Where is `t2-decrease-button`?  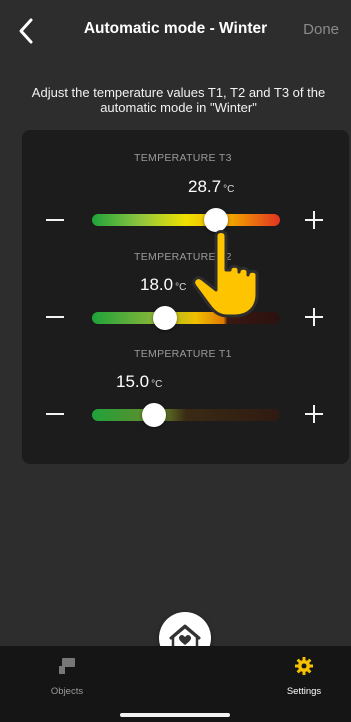 t2-decrease-button is located at coordinates (55, 317).